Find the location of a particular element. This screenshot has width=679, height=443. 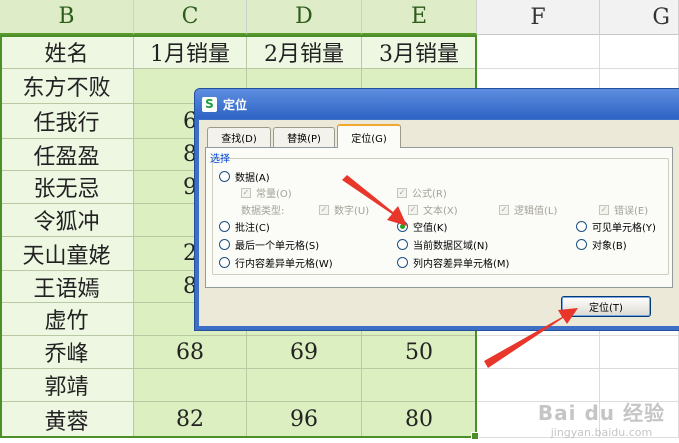

radio-last-cell: 最后一个单元格(S) is located at coordinates (269, 244).